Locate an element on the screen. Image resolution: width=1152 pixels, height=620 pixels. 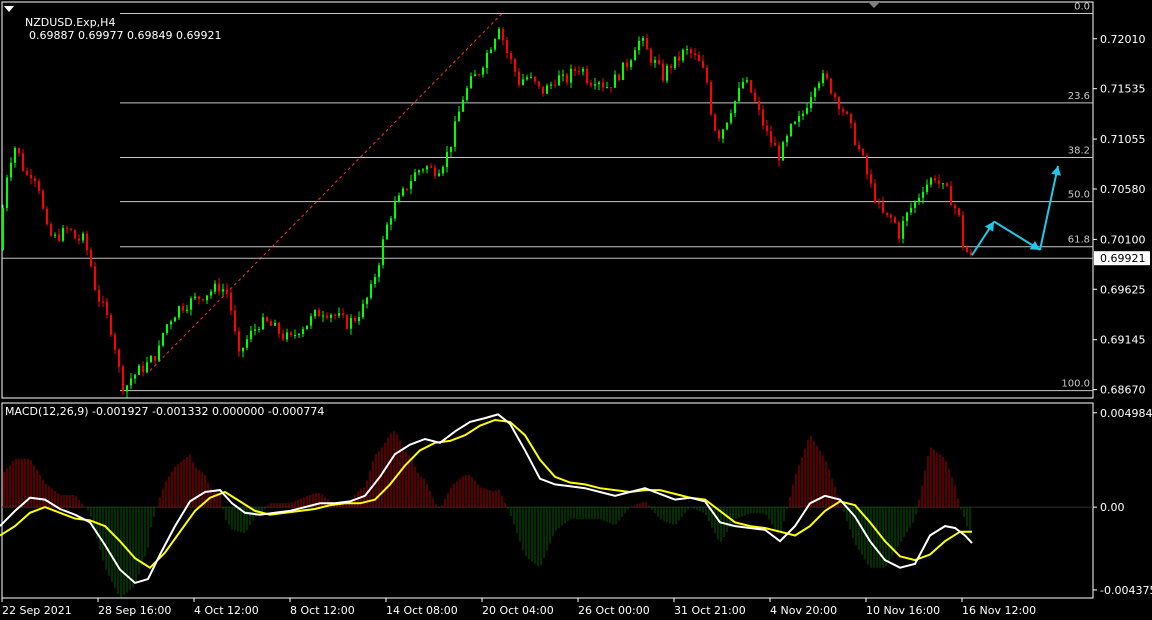
macd-tick-label: 0.004984 is located at coordinates (1126, 413).